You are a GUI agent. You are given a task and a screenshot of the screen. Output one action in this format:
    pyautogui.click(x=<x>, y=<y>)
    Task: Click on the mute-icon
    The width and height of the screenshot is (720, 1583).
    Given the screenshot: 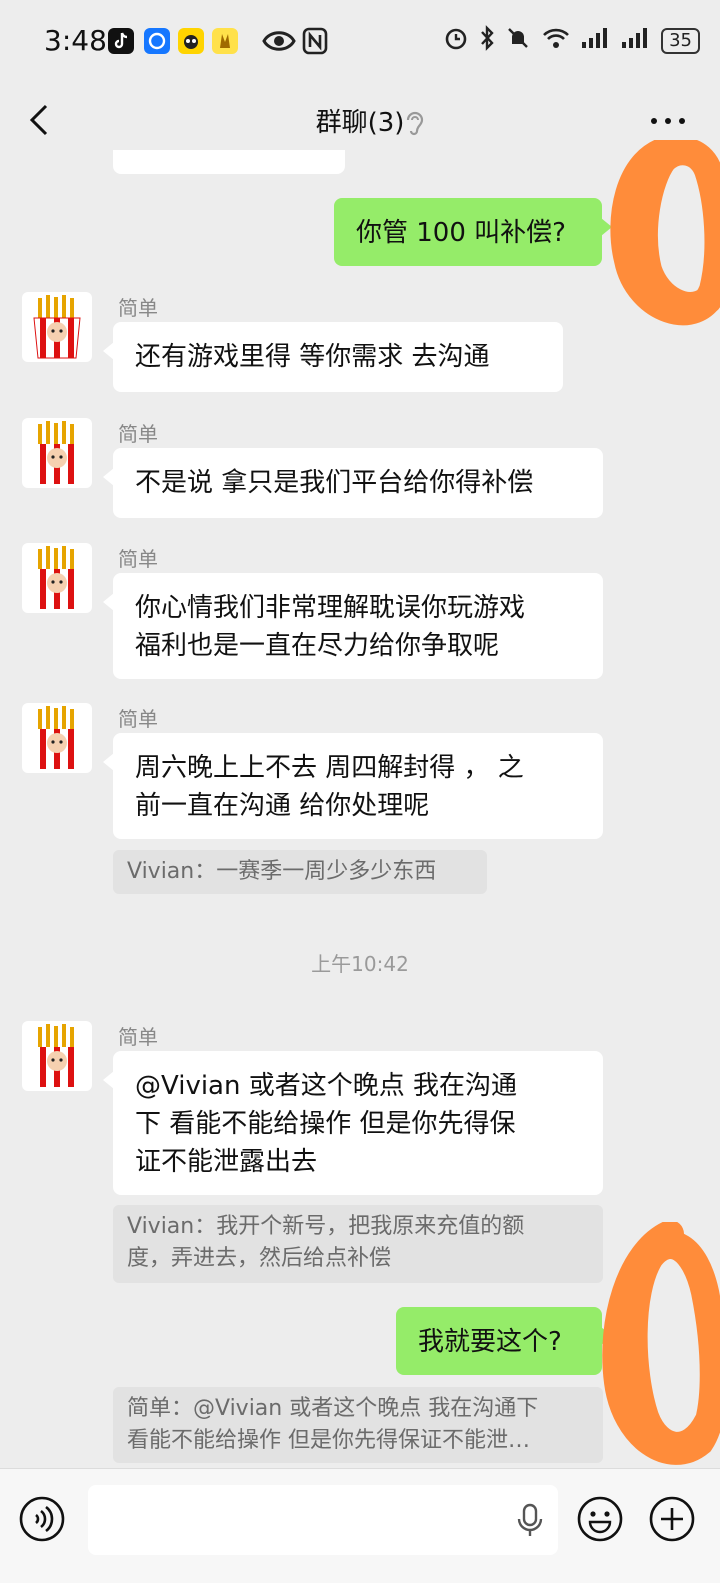 What is the action you would take?
    pyautogui.click(x=518, y=41)
    